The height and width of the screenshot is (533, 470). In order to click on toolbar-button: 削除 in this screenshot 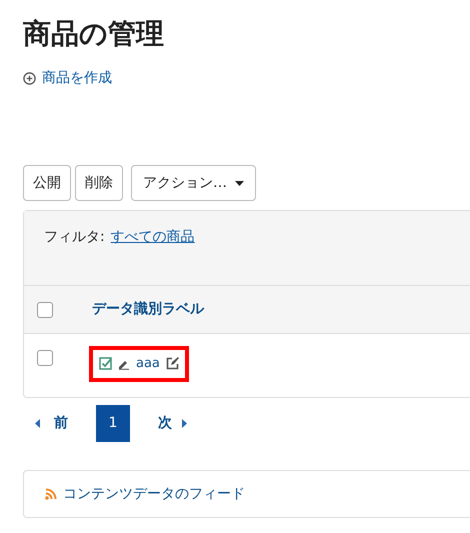, I will do `click(99, 183)`.